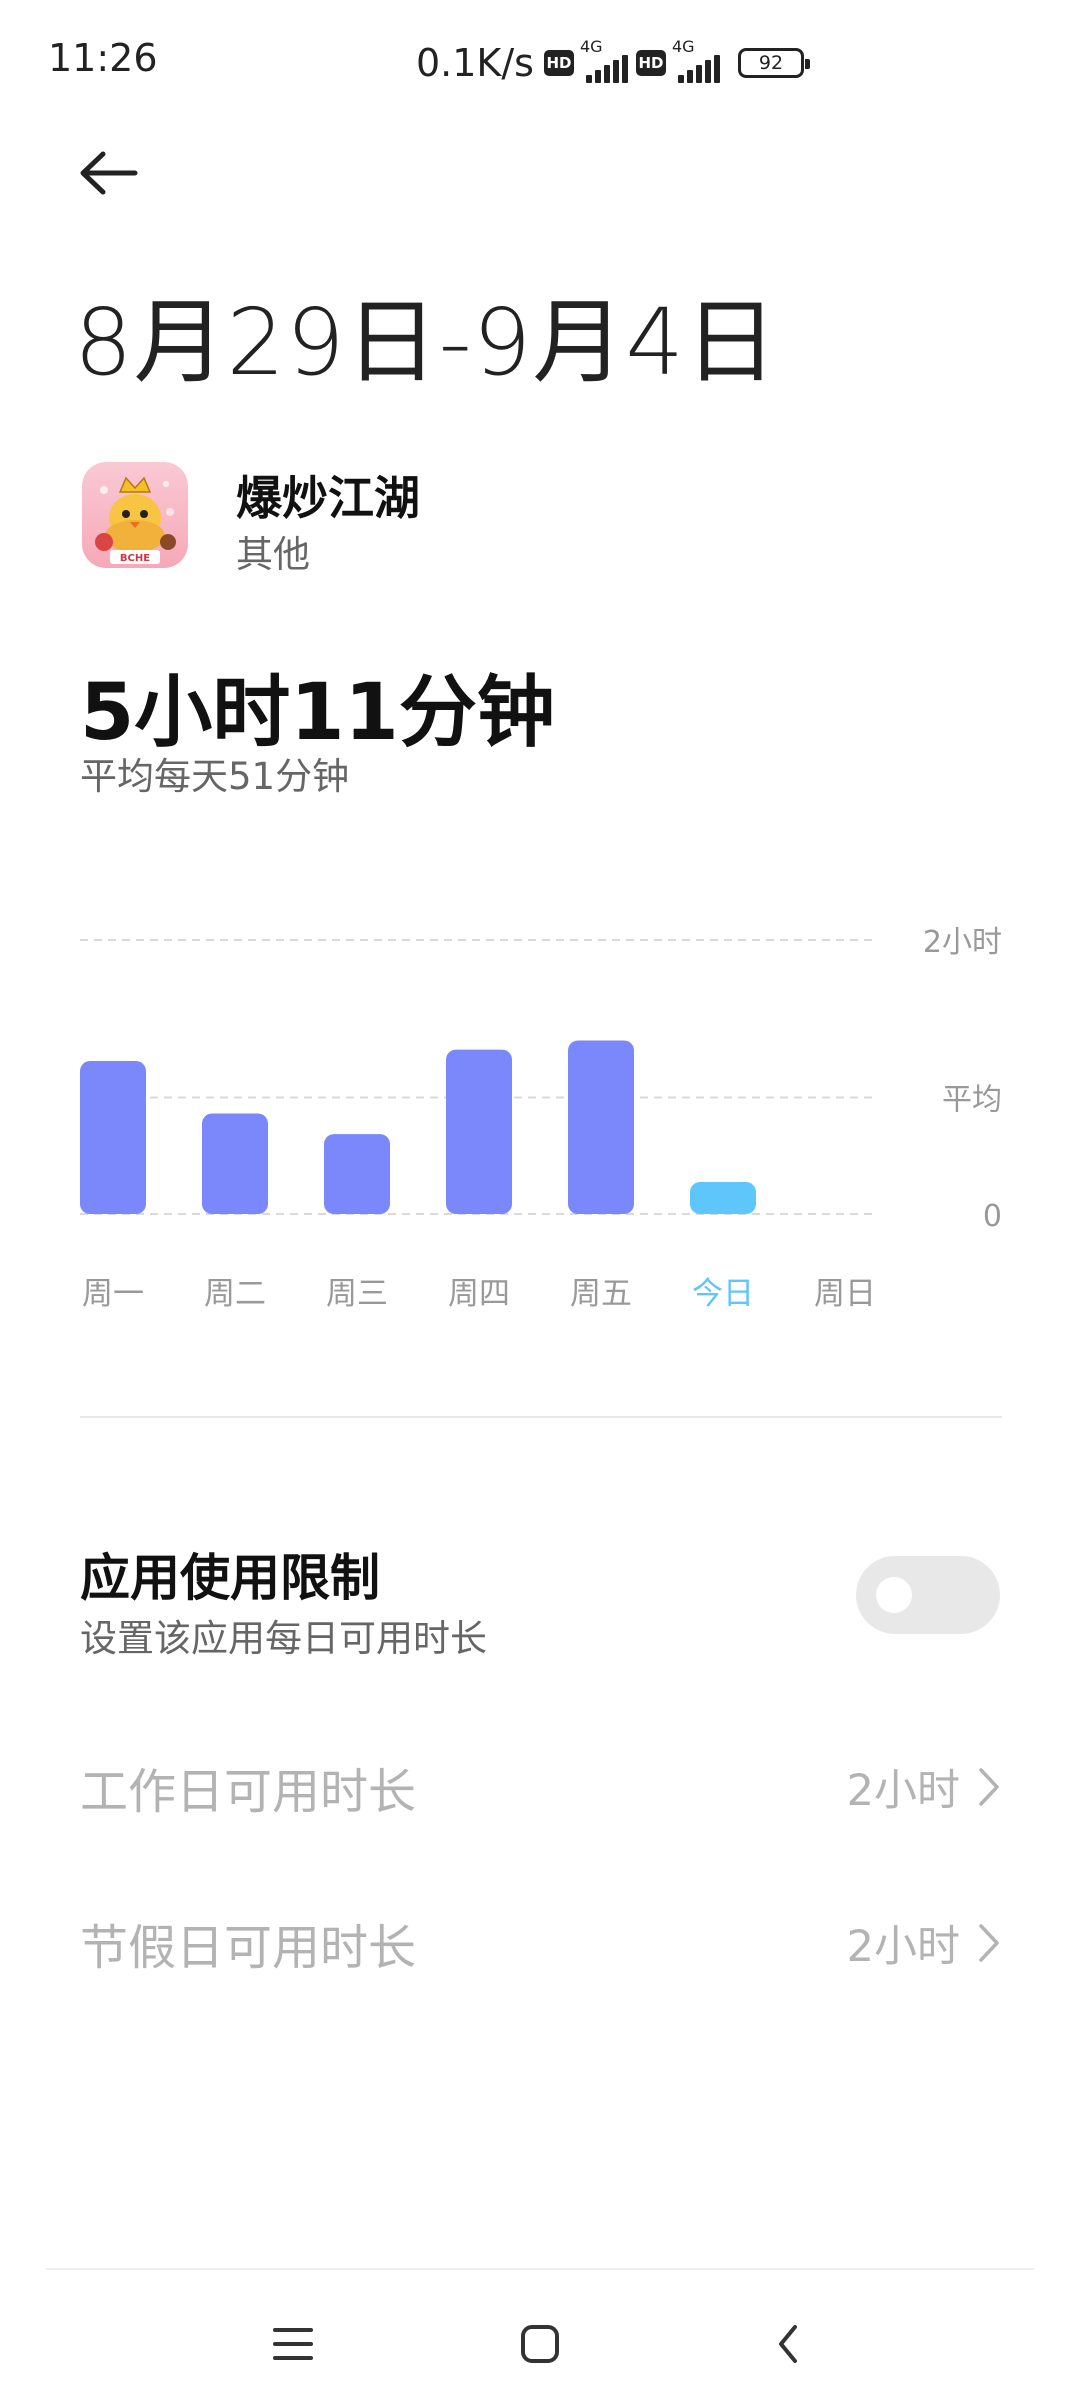  I want to click on network-speed: 0.1K/s, so click(475, 63).